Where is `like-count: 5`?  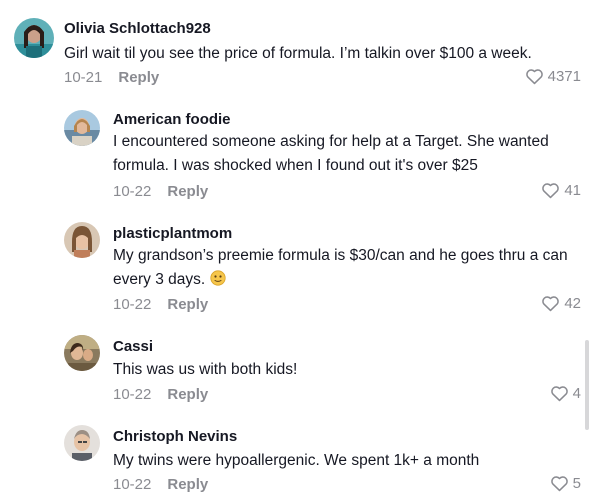
like-count: 5 is located at coordinates (576, 483).